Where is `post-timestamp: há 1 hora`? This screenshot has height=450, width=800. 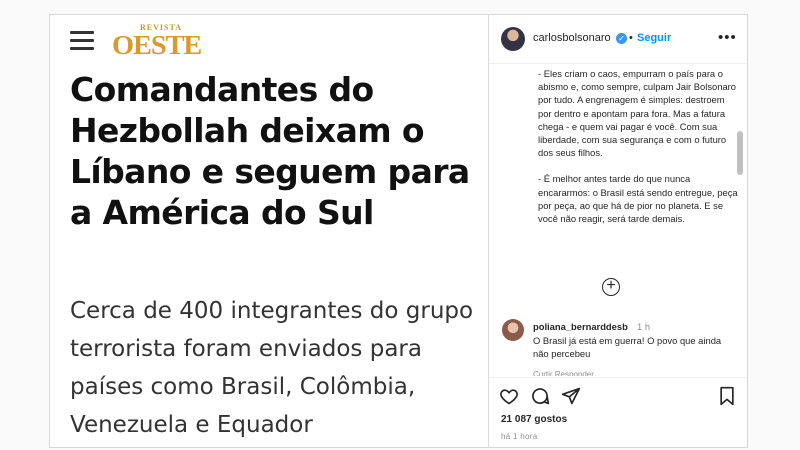
post-timestamp: há 1 hora is located at coordinates (519, 436).